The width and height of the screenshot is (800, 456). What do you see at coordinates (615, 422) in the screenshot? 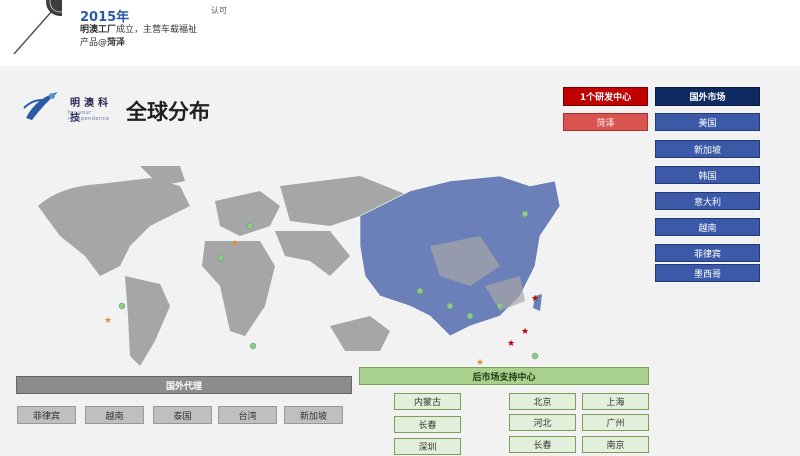
I see `aftermarket-item: 广州` at bounding box center [615, 422].